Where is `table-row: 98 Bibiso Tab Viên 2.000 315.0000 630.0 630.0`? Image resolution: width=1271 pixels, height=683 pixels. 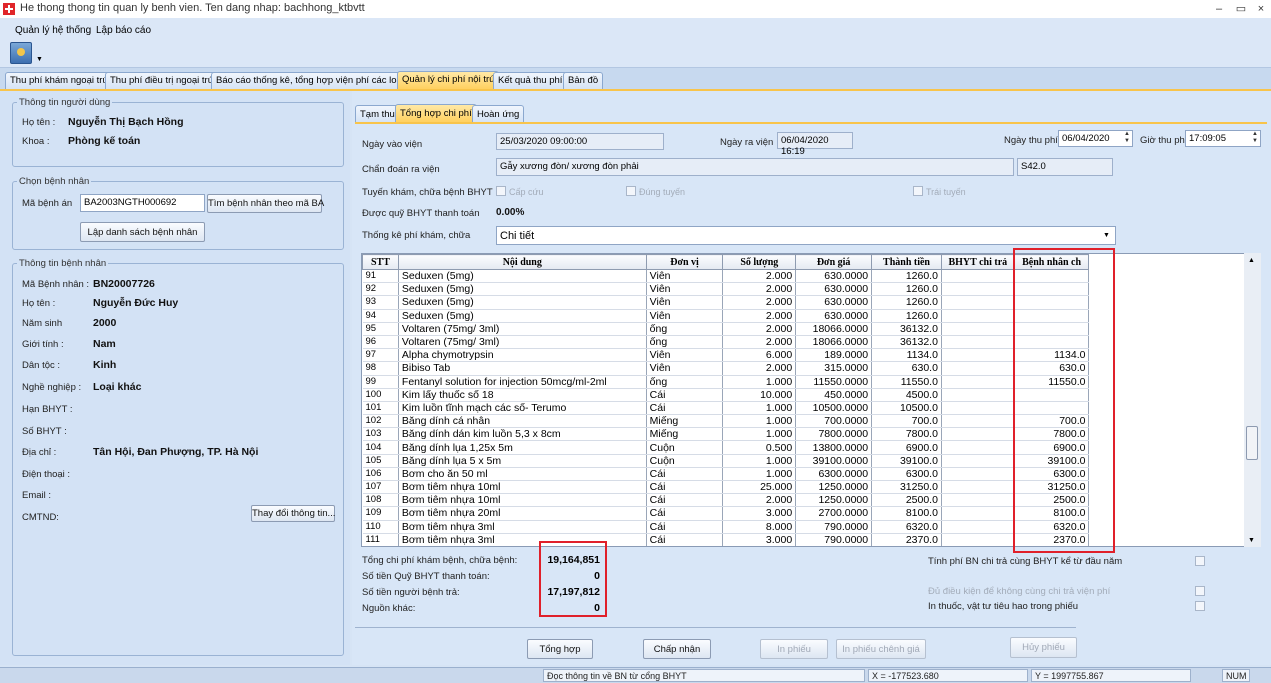
table-row: 98 Bibiso Tab Viên 2.000 315.0000 630.0 630.0 is located at coordinates (811, 368).